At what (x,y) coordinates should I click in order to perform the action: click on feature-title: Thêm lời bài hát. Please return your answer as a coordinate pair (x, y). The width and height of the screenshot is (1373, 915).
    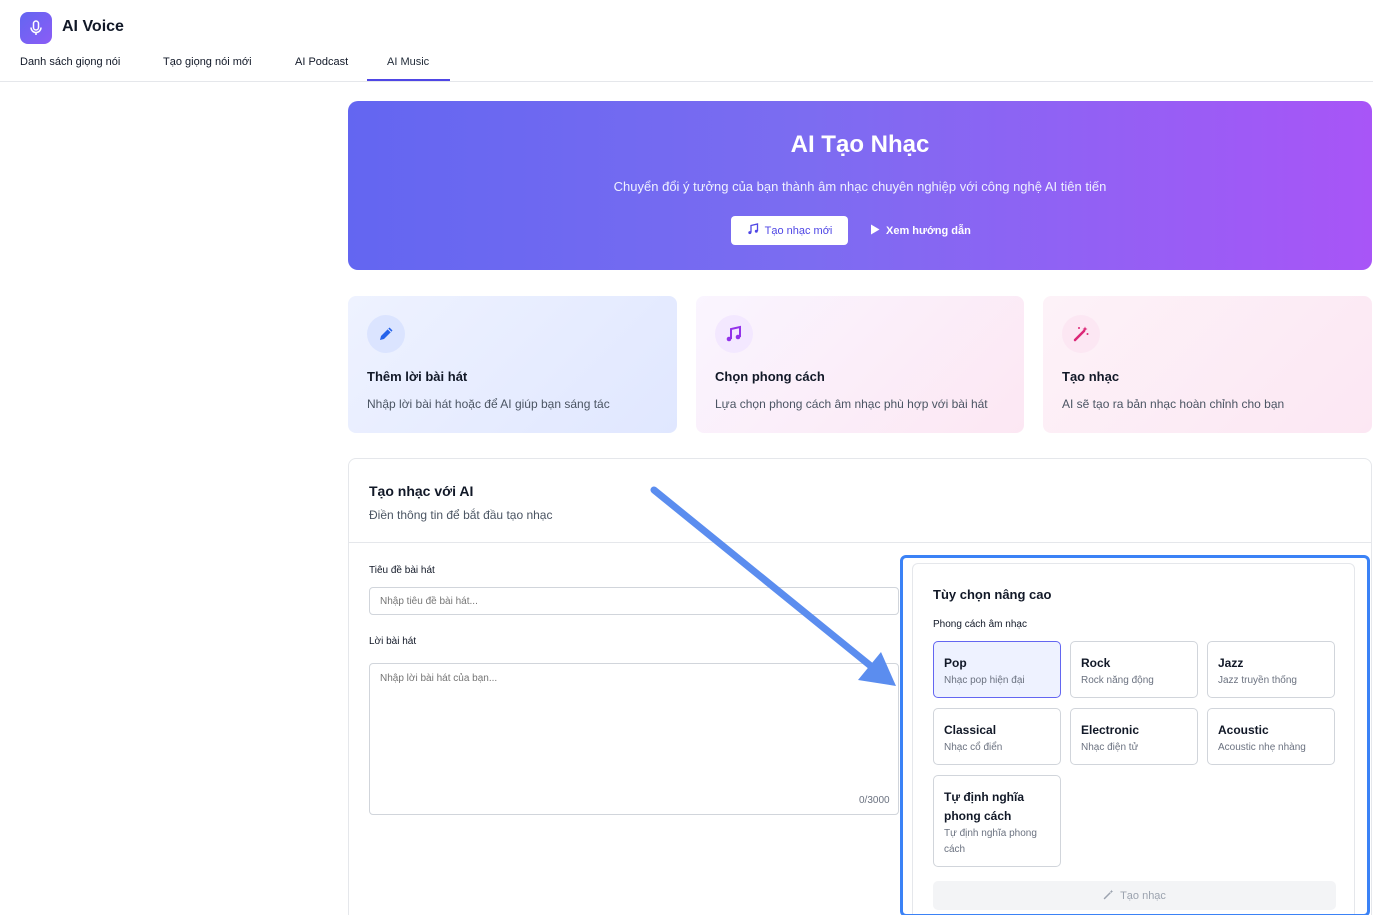
    Looking at the image, I should click on (417, 376).